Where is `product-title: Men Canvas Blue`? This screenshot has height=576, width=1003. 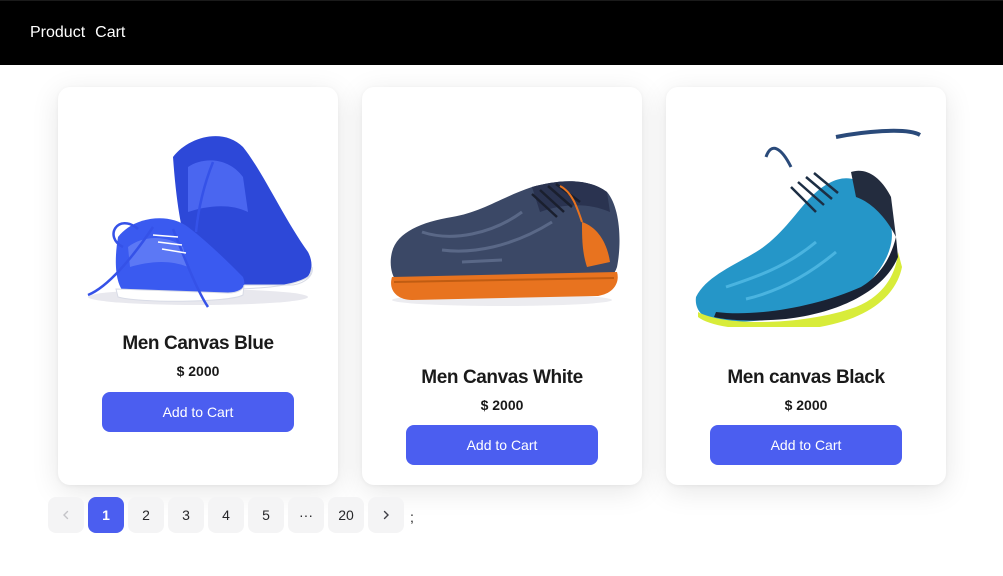 product-title: Men Canvas Blue is located at coordinates (198, 343).